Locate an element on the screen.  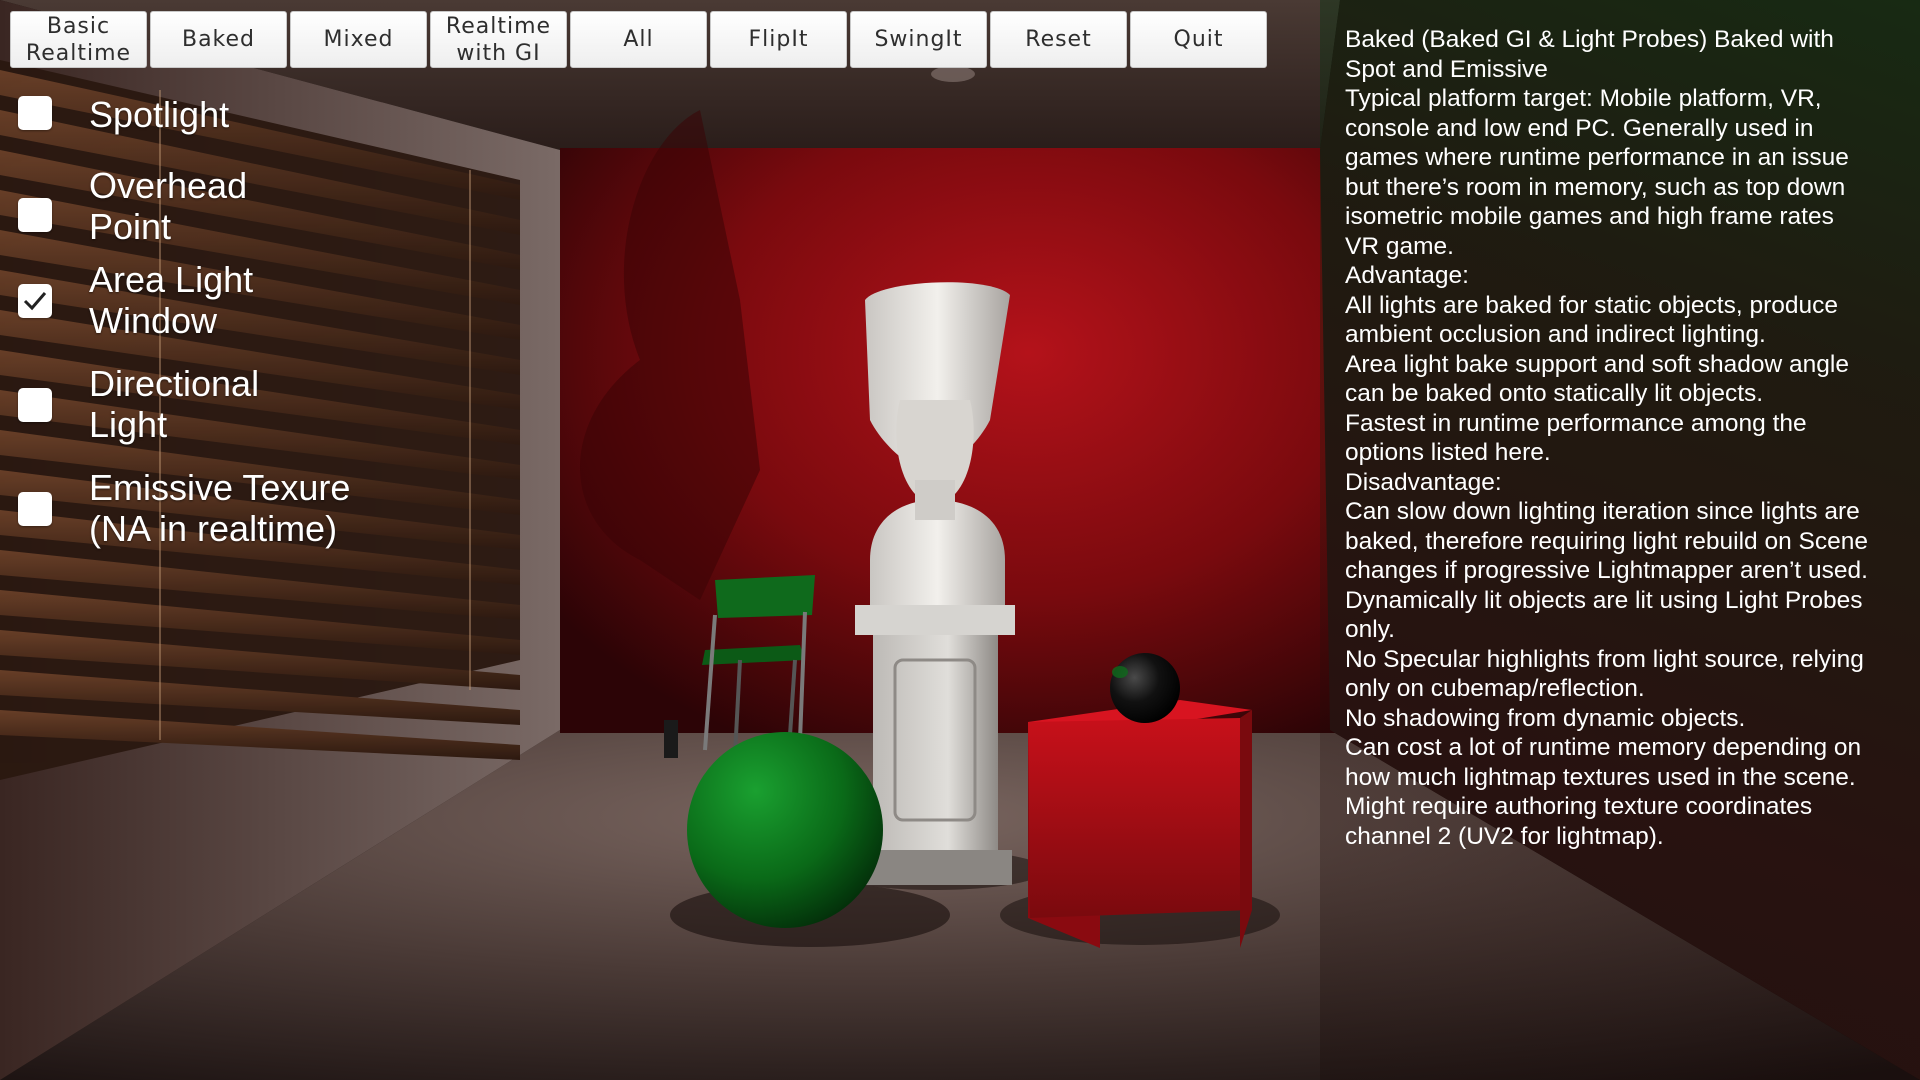
reset-button: Reset is located at coordinates (1058, 39).